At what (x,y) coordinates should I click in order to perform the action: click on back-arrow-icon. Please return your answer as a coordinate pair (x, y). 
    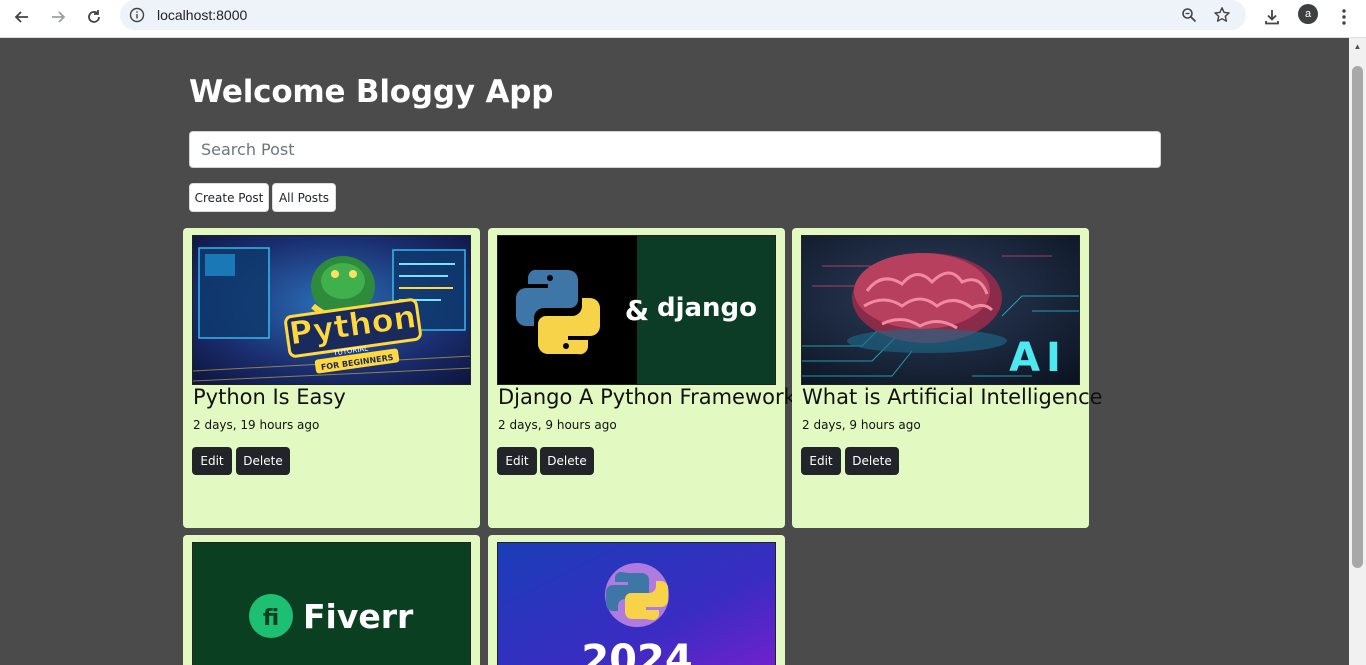
    Looking at the image, I should click on (21, 17).